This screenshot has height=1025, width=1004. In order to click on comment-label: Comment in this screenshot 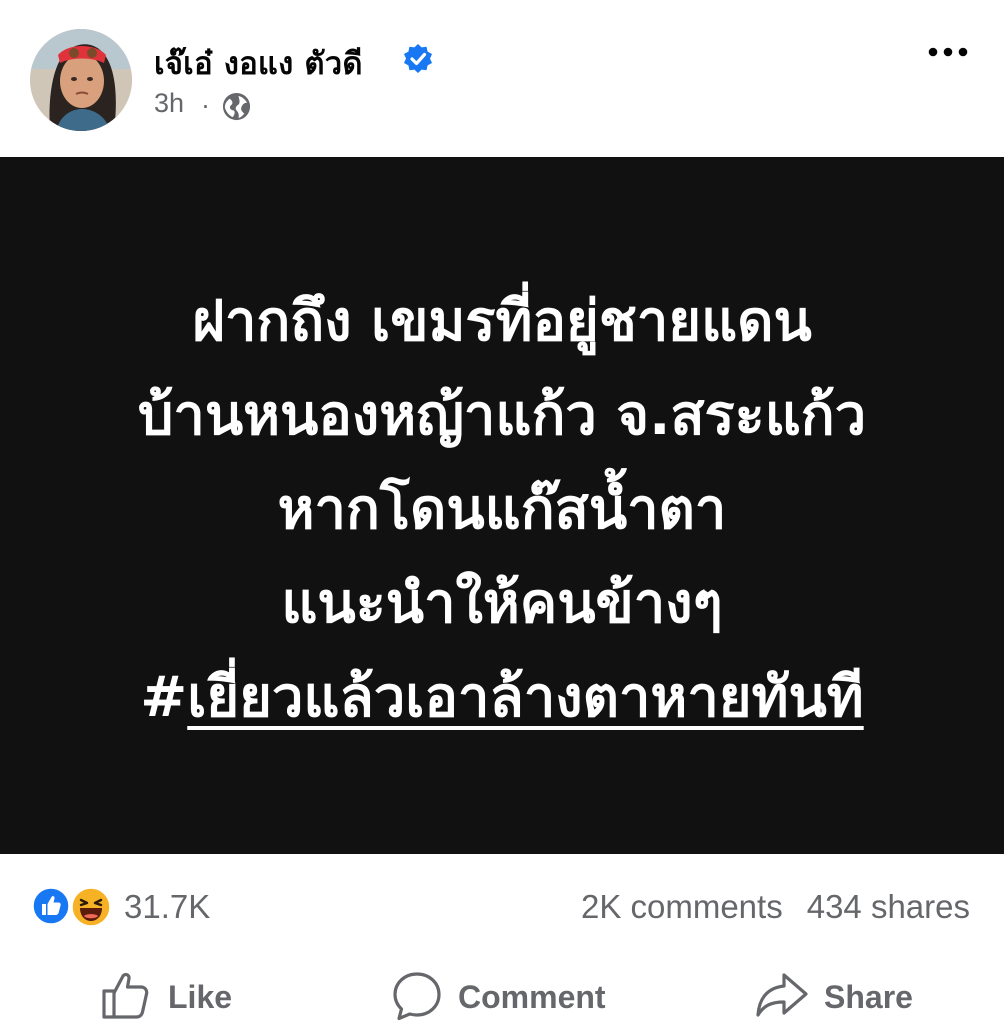, I will do `click(532, 997)`.